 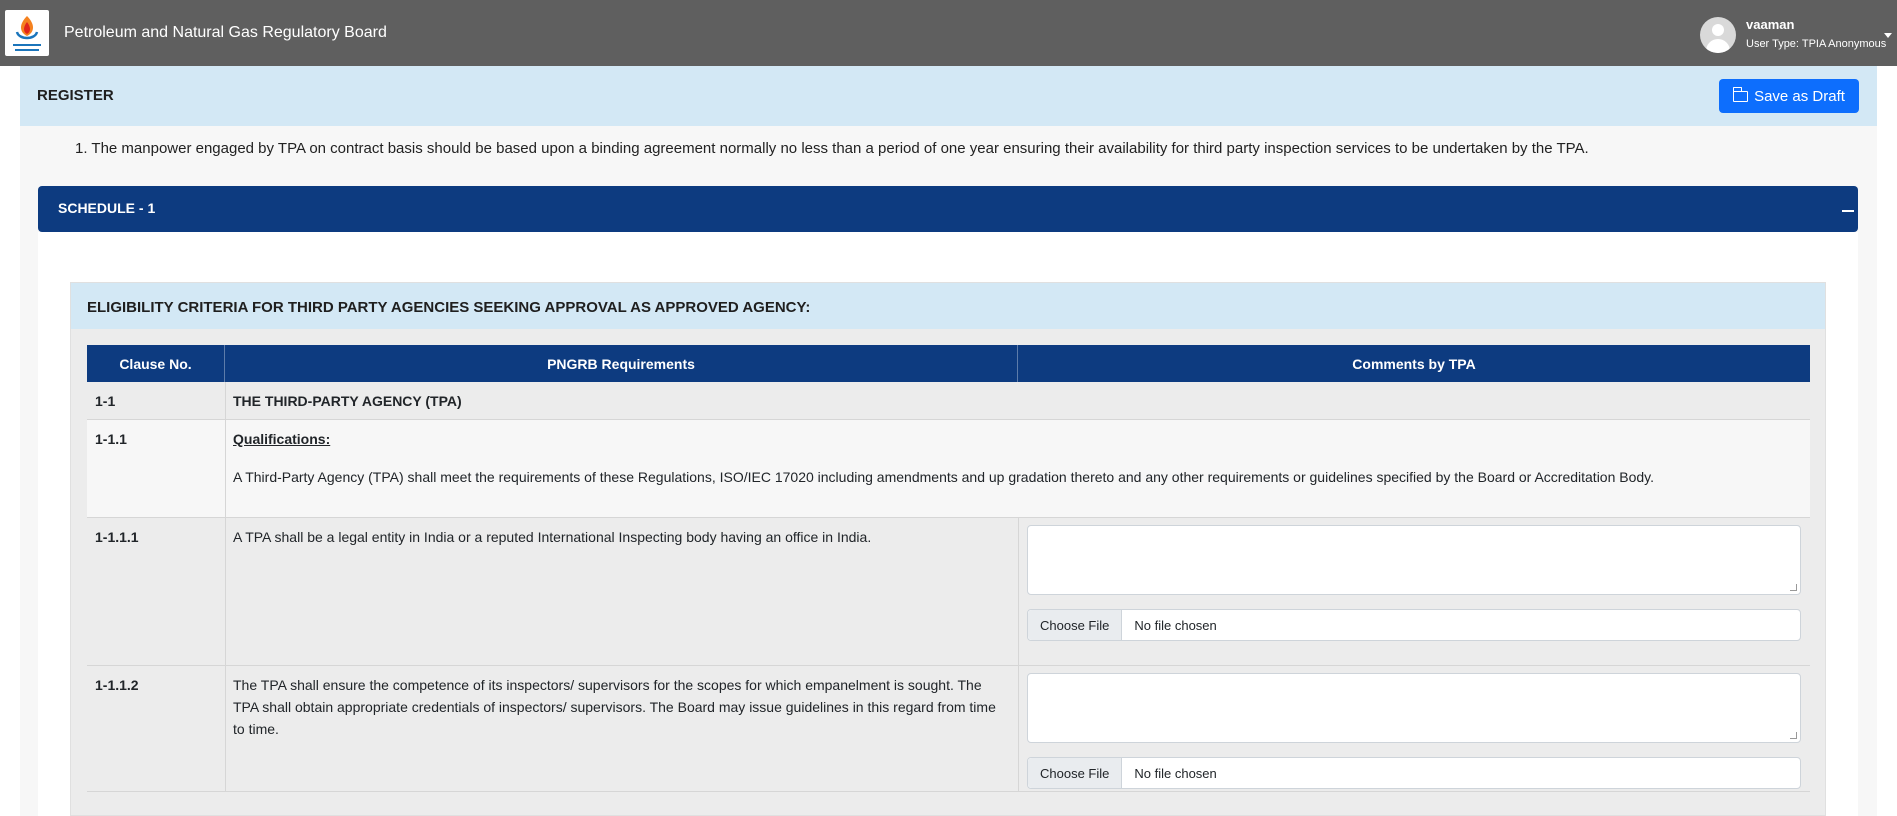 What do you see at coordinates (347, 401) in the screenshot?
I see `requirement-text: THE THIRD-PARTY AGENCY (TPA)` at bounding box center [347, 401].